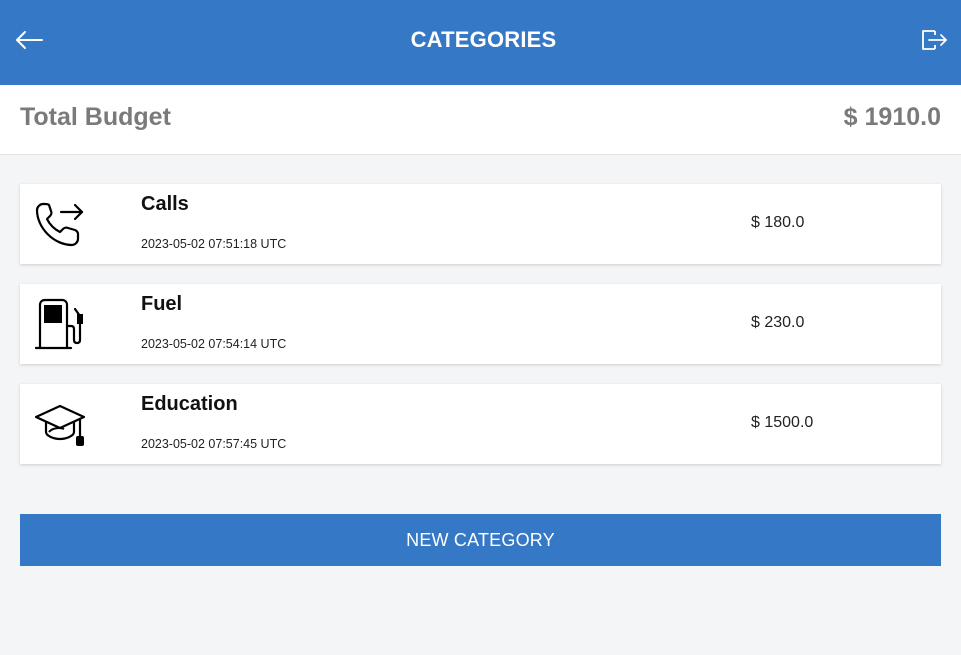  What do you see at coordinates (189, 404) in the screenshot?
I see `category-name: Education` at bounding box center [189, 404].